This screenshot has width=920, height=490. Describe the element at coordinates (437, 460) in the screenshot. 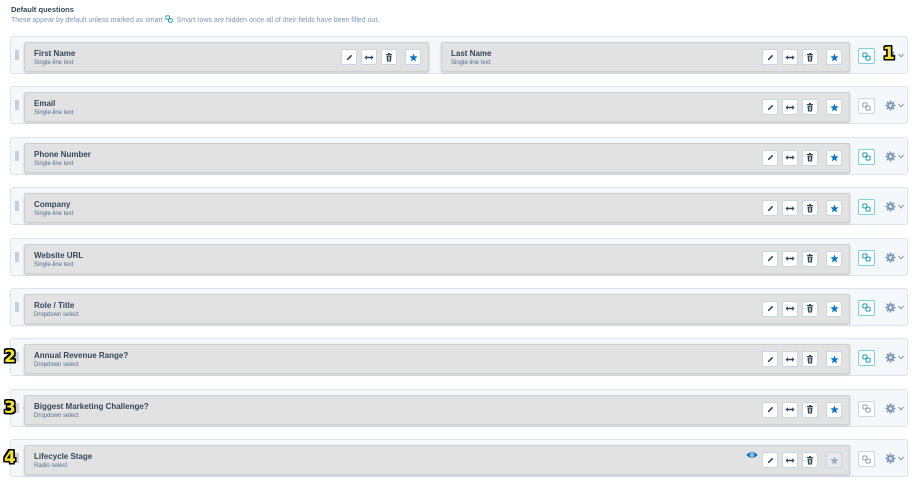

I see `form-field: Lifecycle Stage Radio select` at that location.